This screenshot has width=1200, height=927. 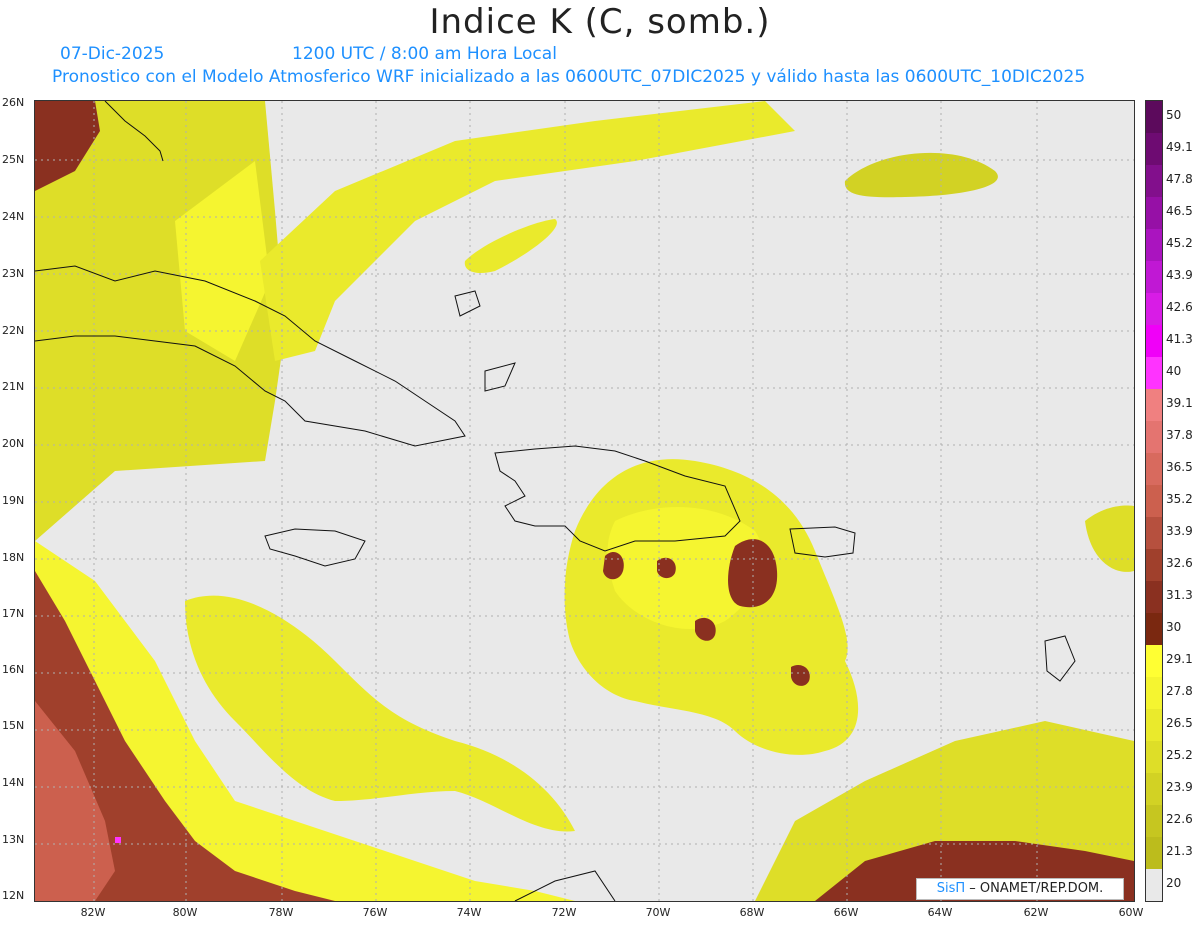 What do you see at coordinates (315, 547) in the screenshot?
I see `coast-jamaica` at bounding box center [315, 547].